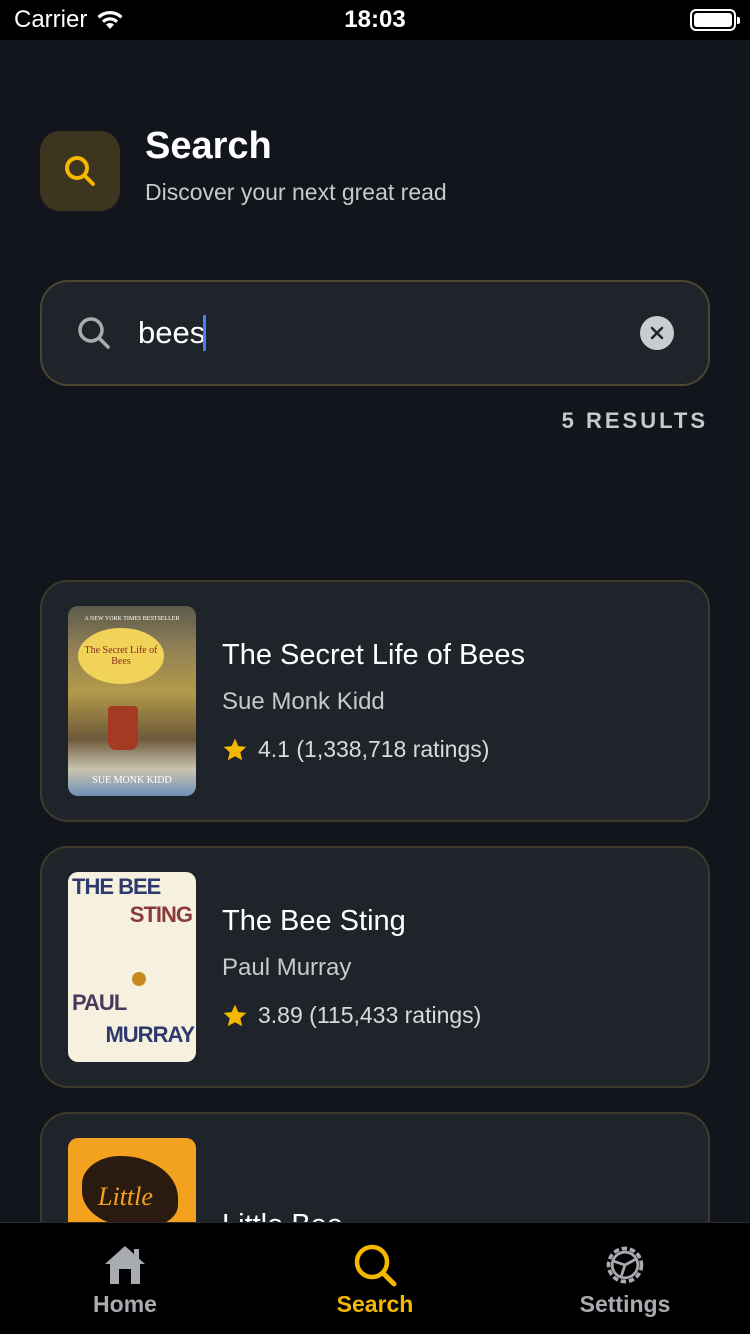 The image size is (750, 1334). What do you see at coordinates (123, 728) in the screenshot?
I see `cover-jar` at bounding box center [123, 728].